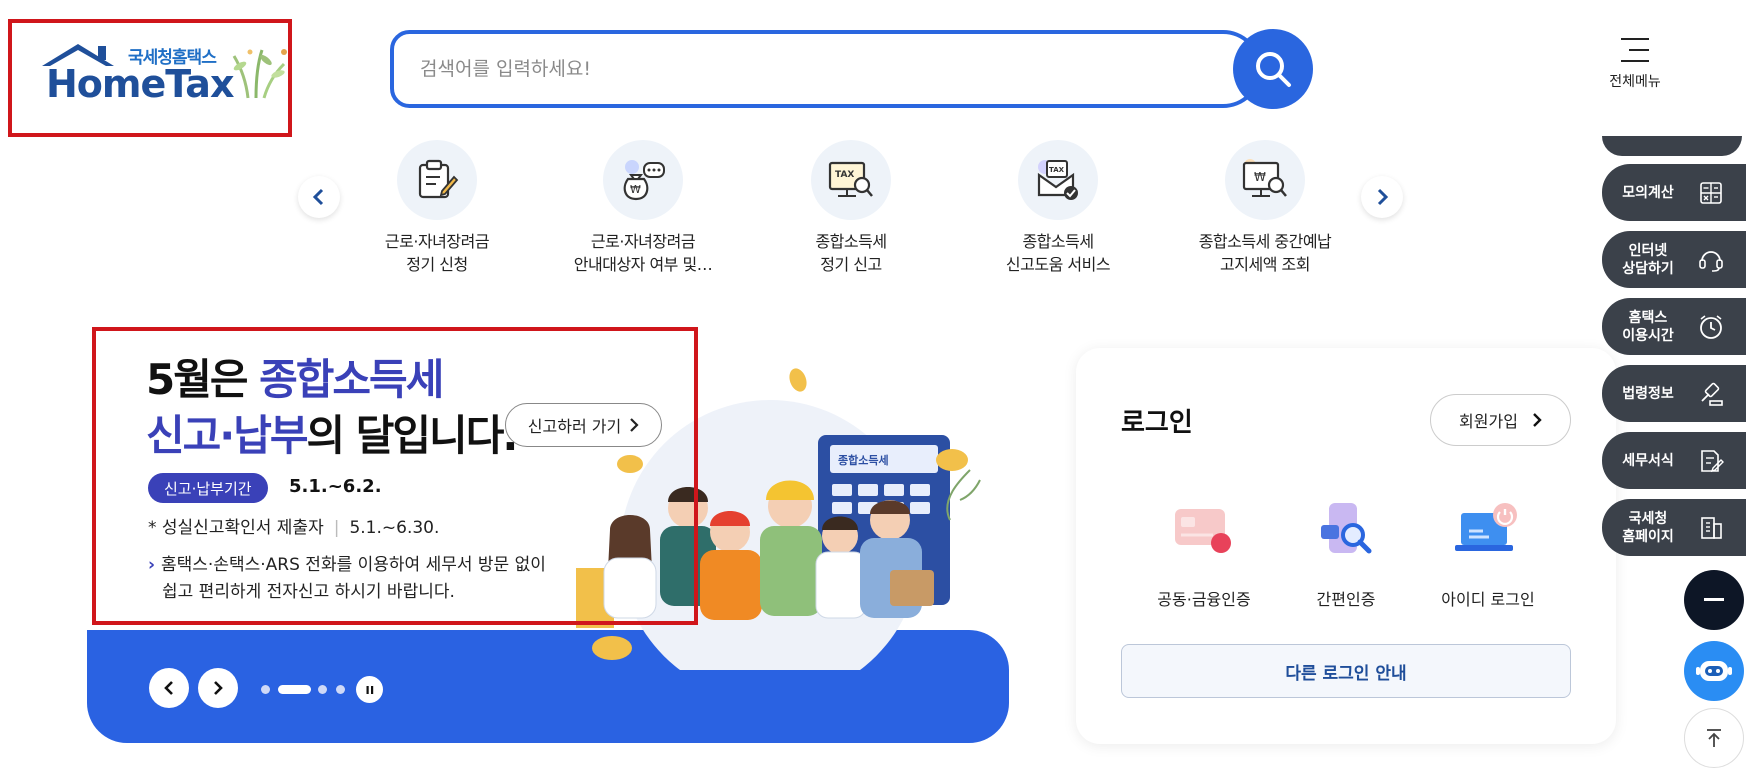 The image size is (1746, 769). I want to click on pause-icon, so click(369, 689).